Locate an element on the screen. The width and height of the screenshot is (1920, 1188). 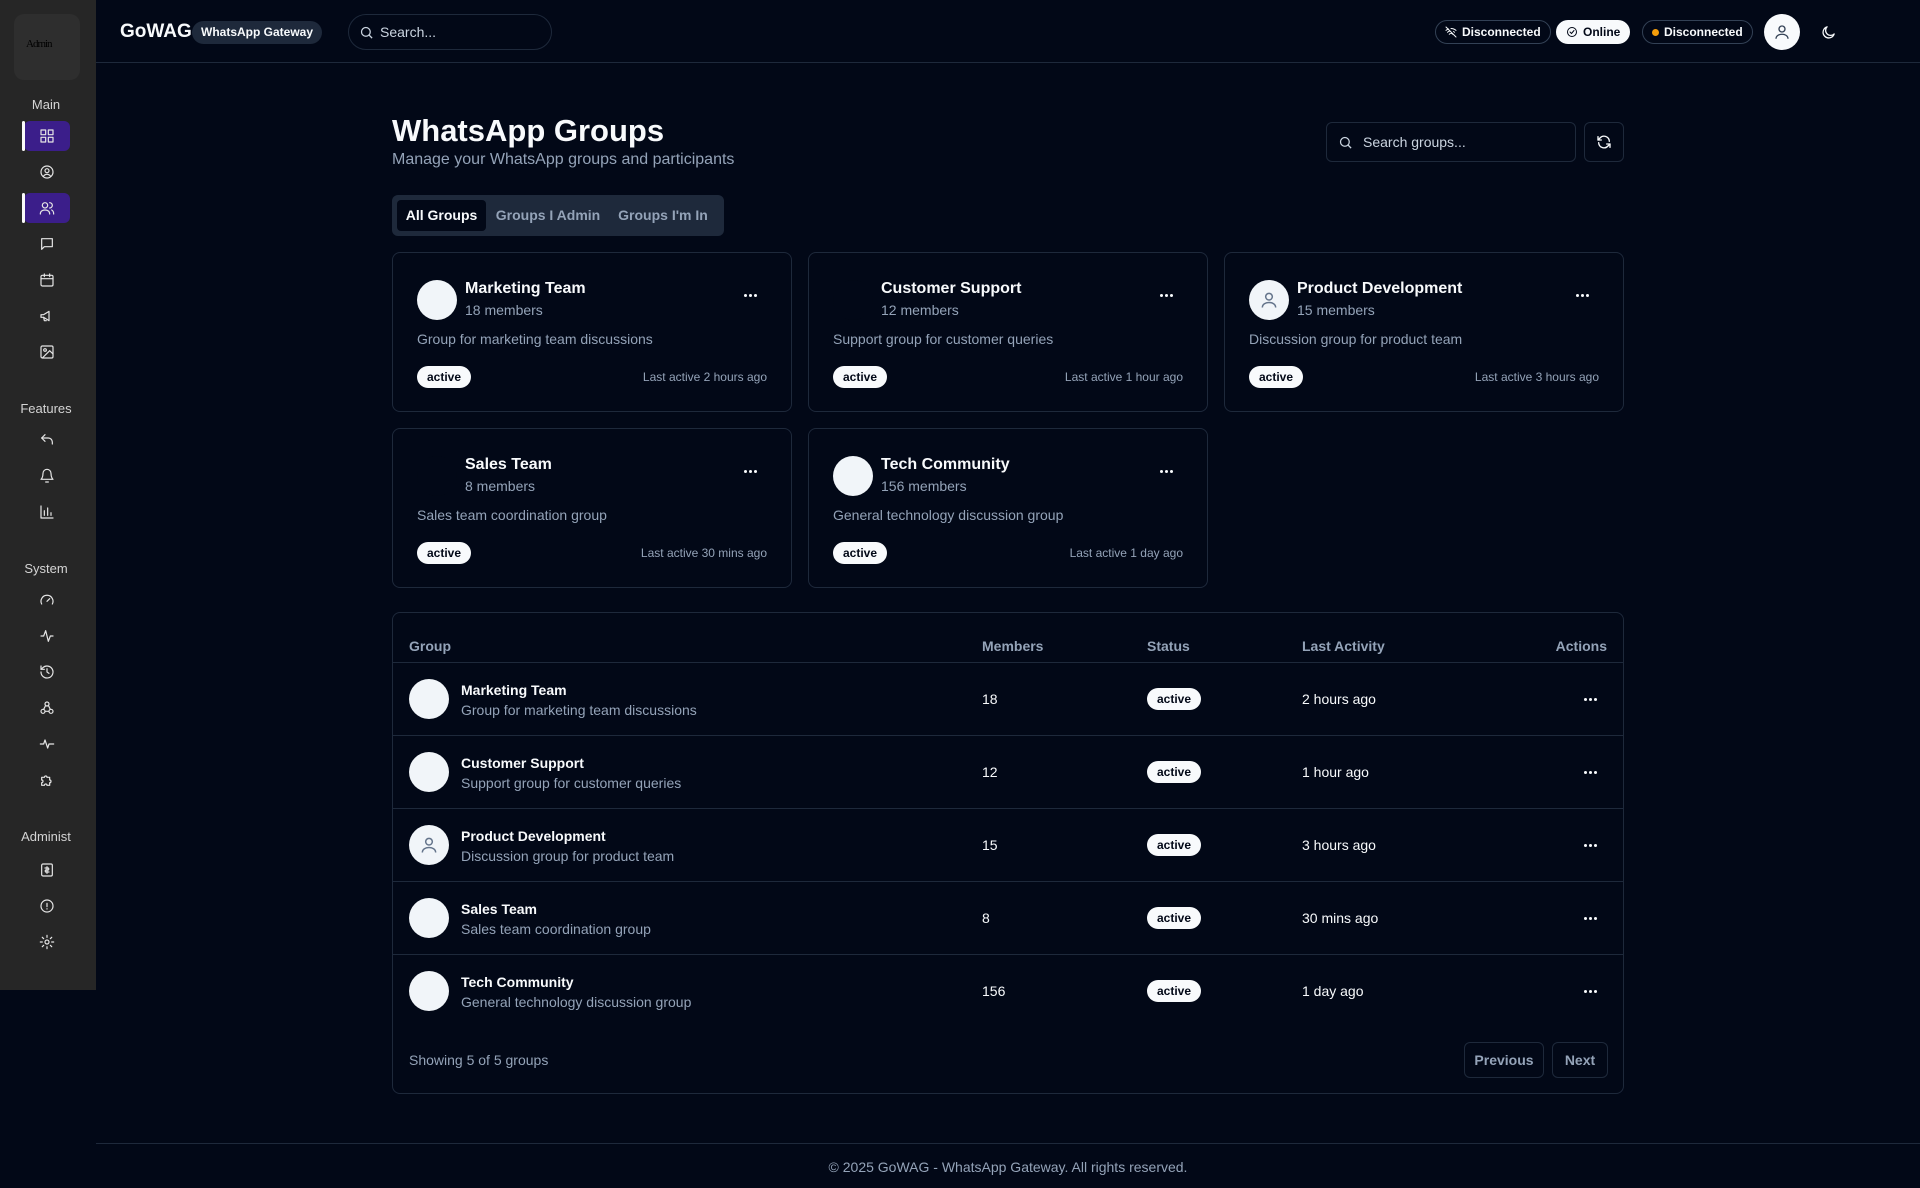
tab-groups-im-in: Groups I'm In is located at coordinates (663, 215).